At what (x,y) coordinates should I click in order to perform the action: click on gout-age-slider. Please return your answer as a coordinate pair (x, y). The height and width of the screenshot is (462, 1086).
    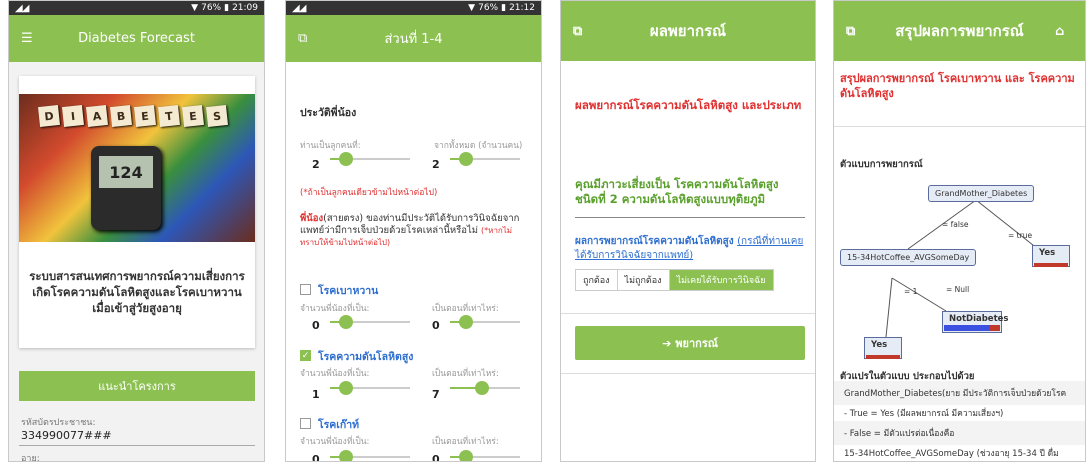
    Looking at the image, I should click on (485, 455).